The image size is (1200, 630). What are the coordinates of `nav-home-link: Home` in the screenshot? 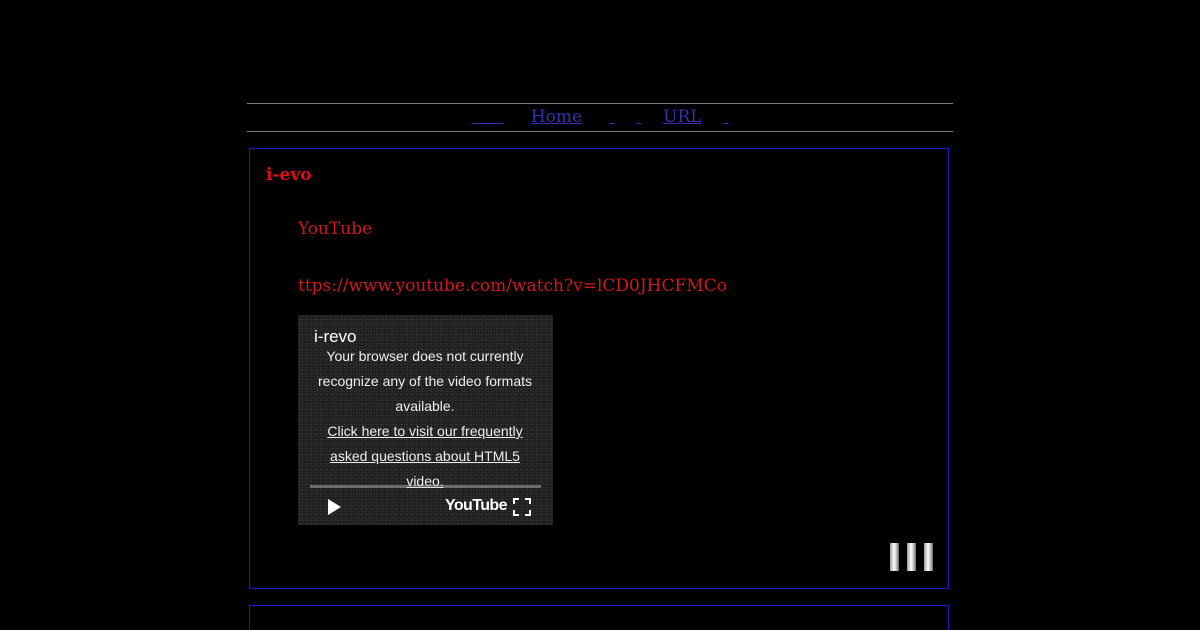 It's located at (556, 117).